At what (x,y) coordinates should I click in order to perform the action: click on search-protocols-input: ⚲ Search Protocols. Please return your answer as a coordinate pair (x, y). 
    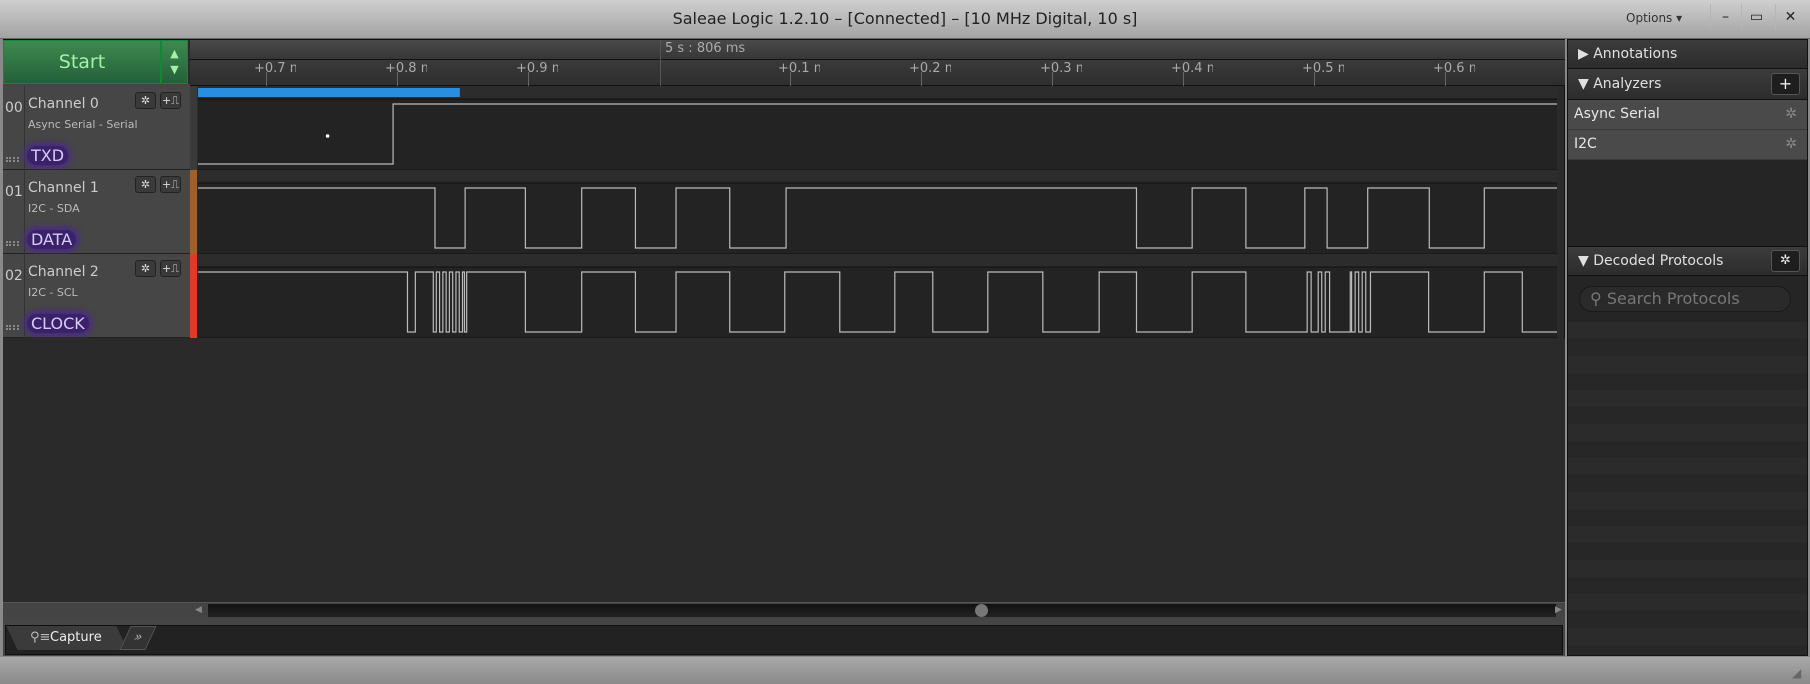
    Looking at the image, I should click on (1685, 299).